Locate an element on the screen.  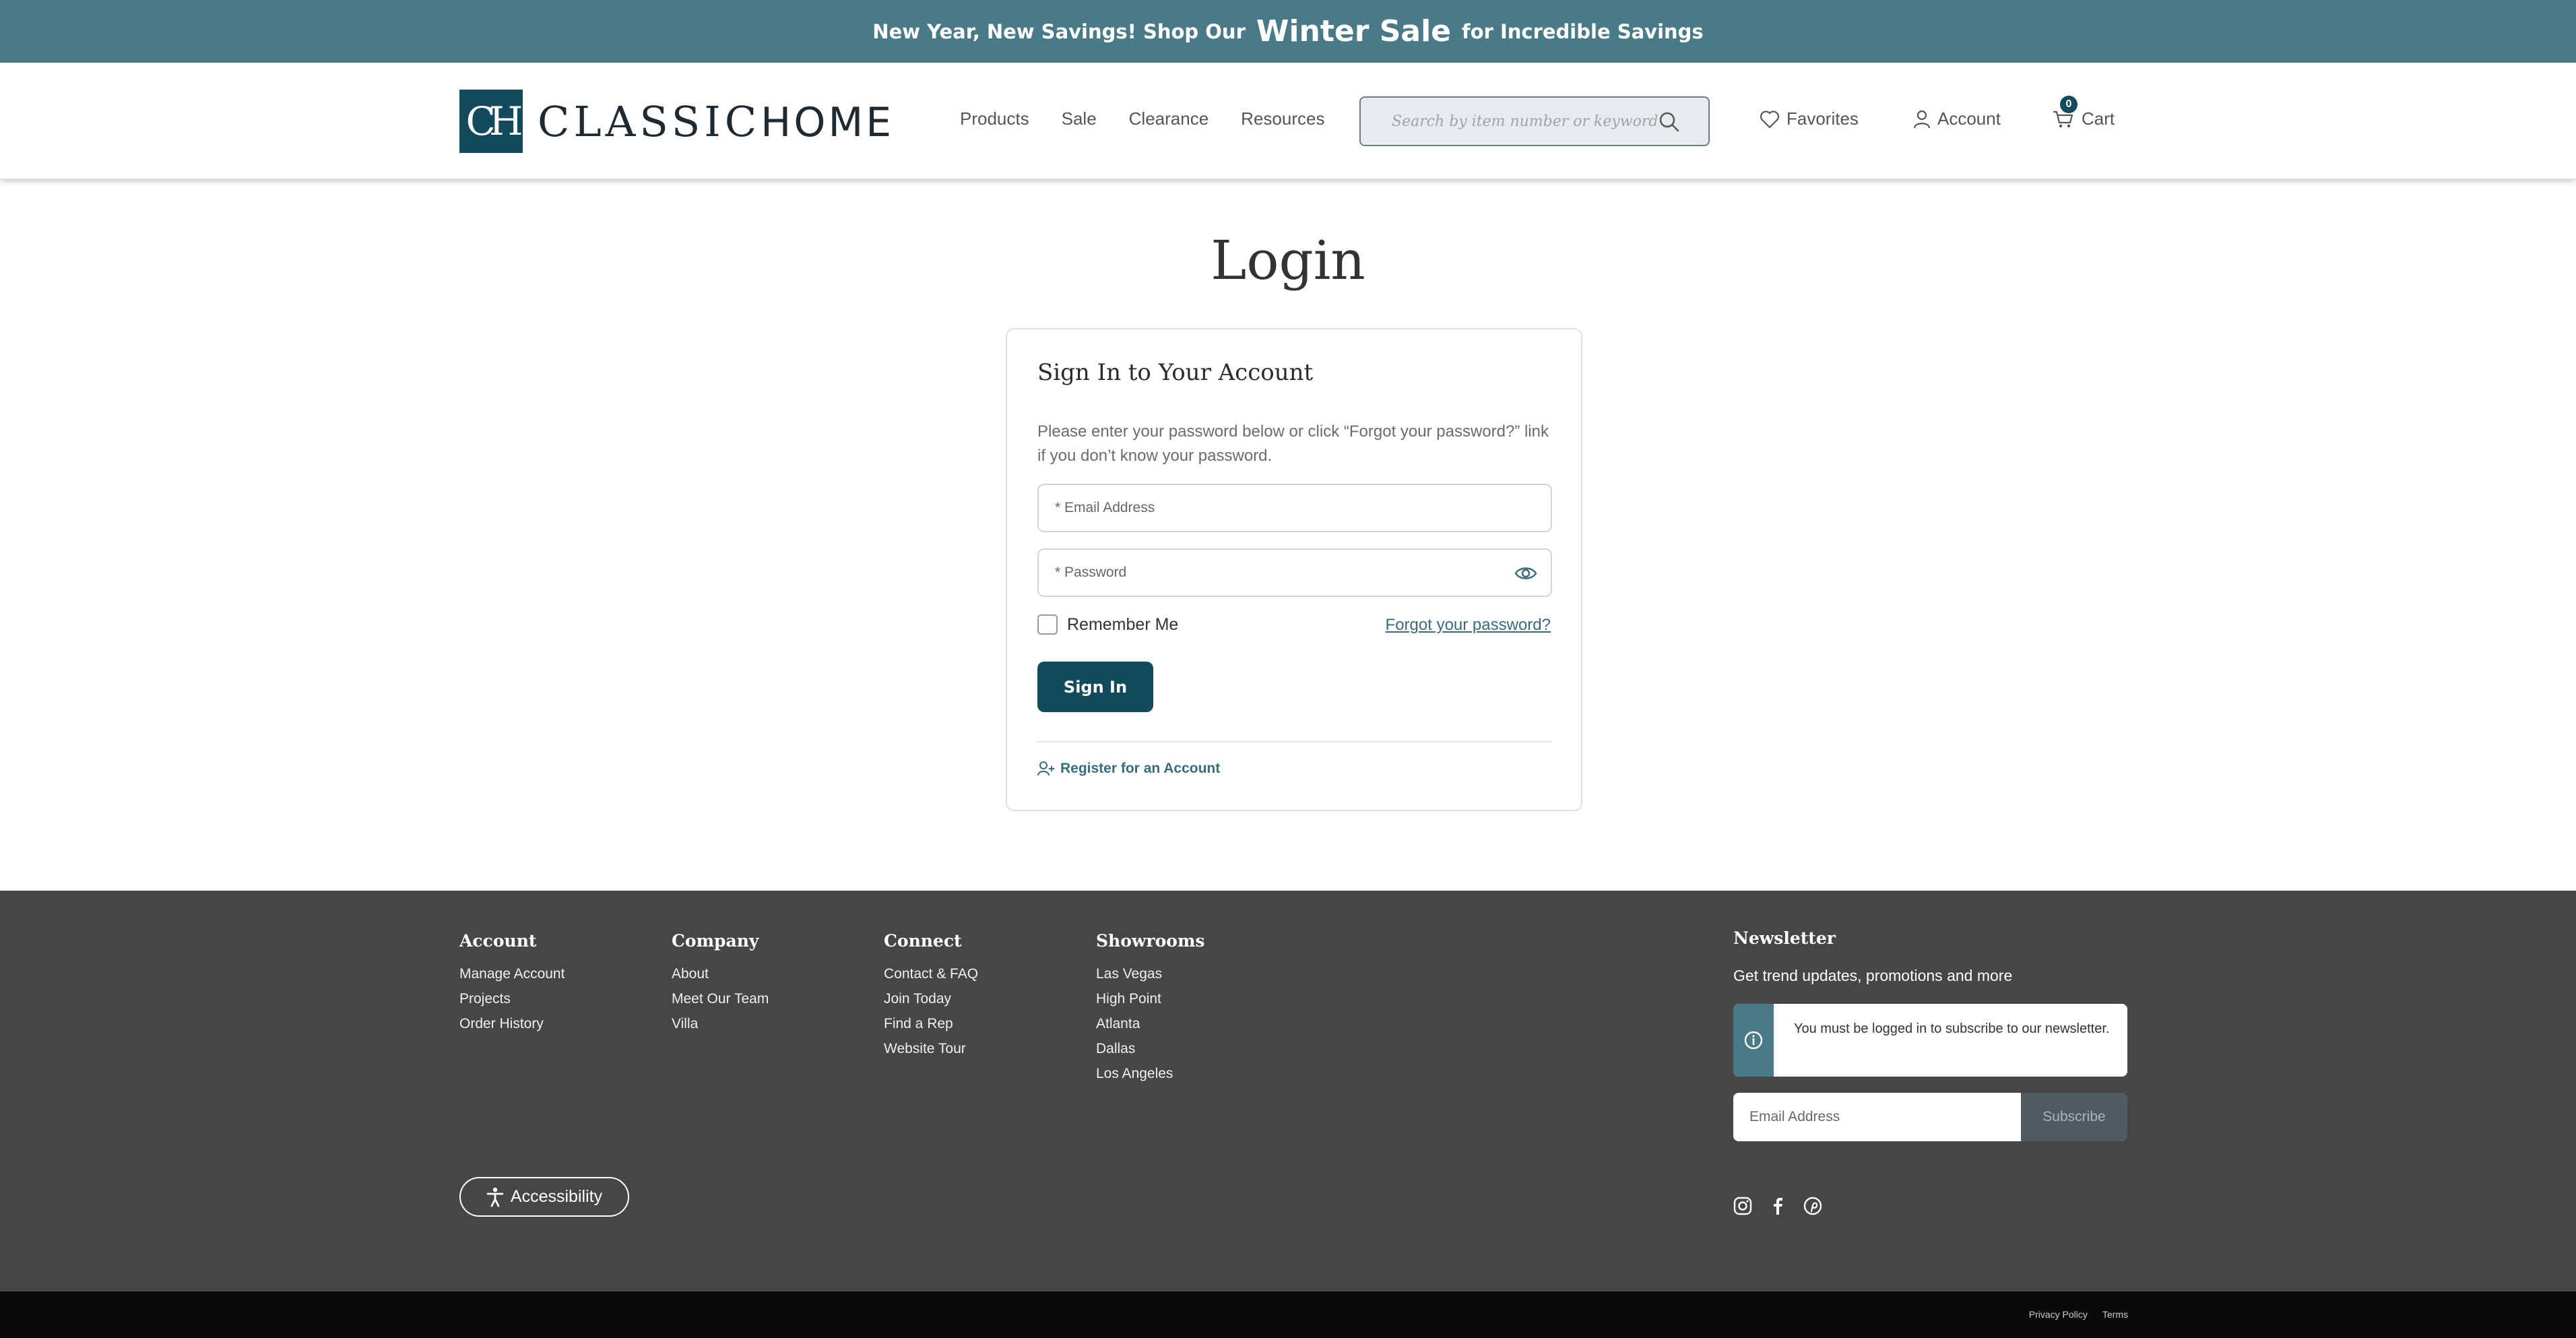
promo-highlight: Winter Sale is located at coordinates (1354, 32).